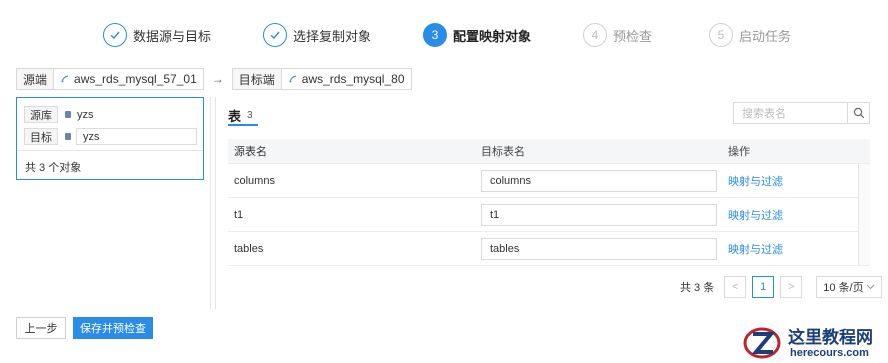 The width and height of the screenshot is (888, 363). I want to click on source-db-row: 源库 yzs, so click(59, 114).